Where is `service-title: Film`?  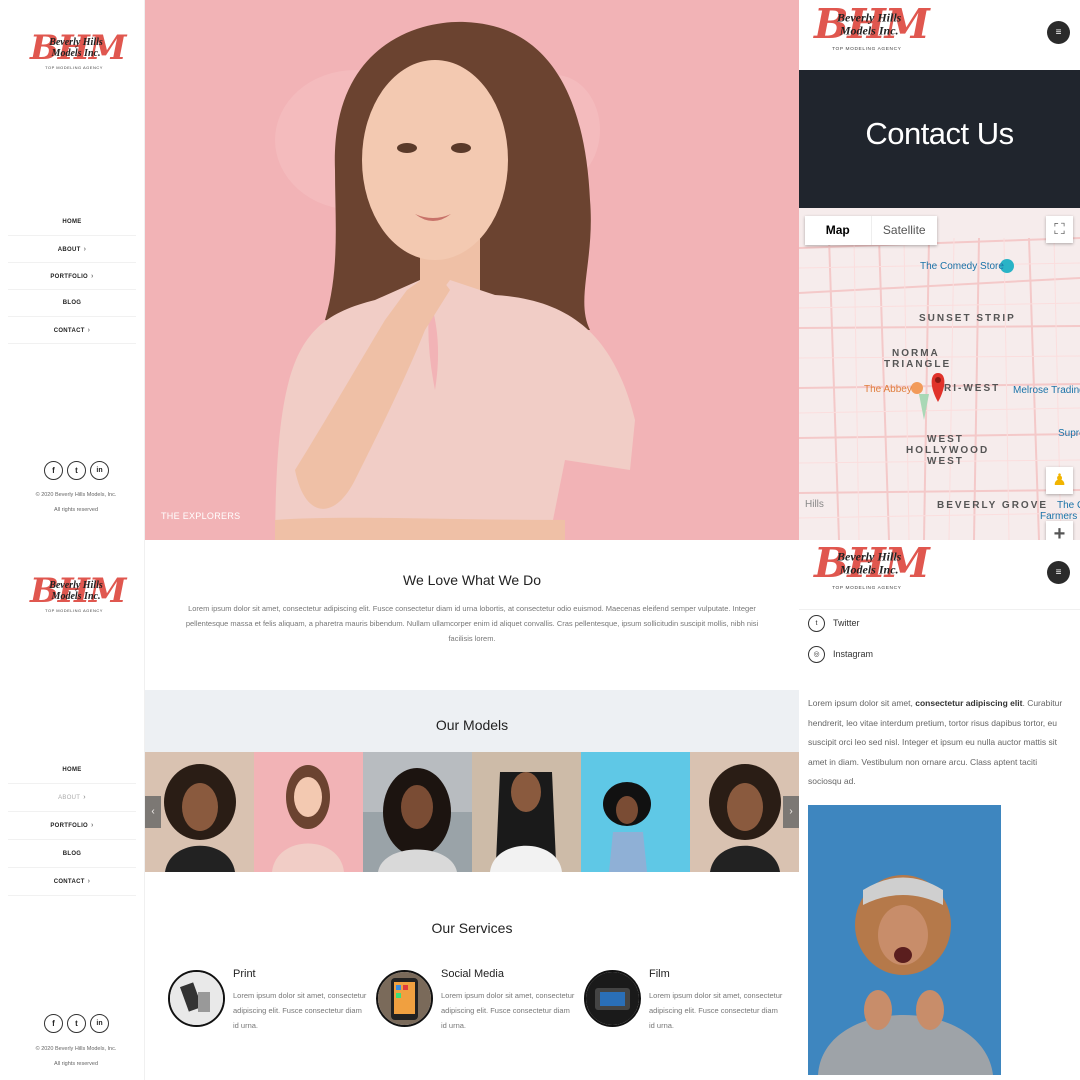 service-title: Film is located at coordinates (659, 974).